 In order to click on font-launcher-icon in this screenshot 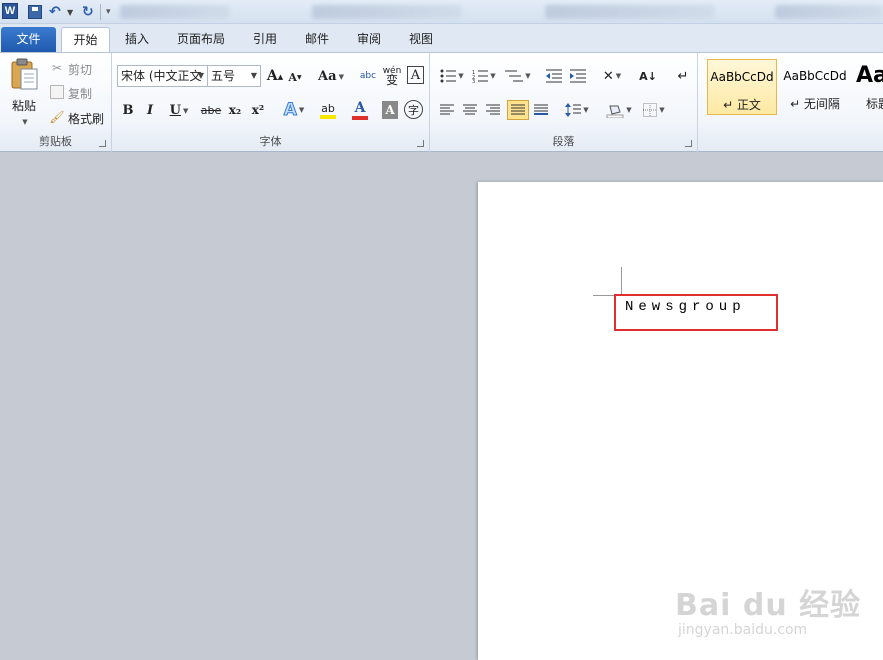, I will do `click(420, 143)`.